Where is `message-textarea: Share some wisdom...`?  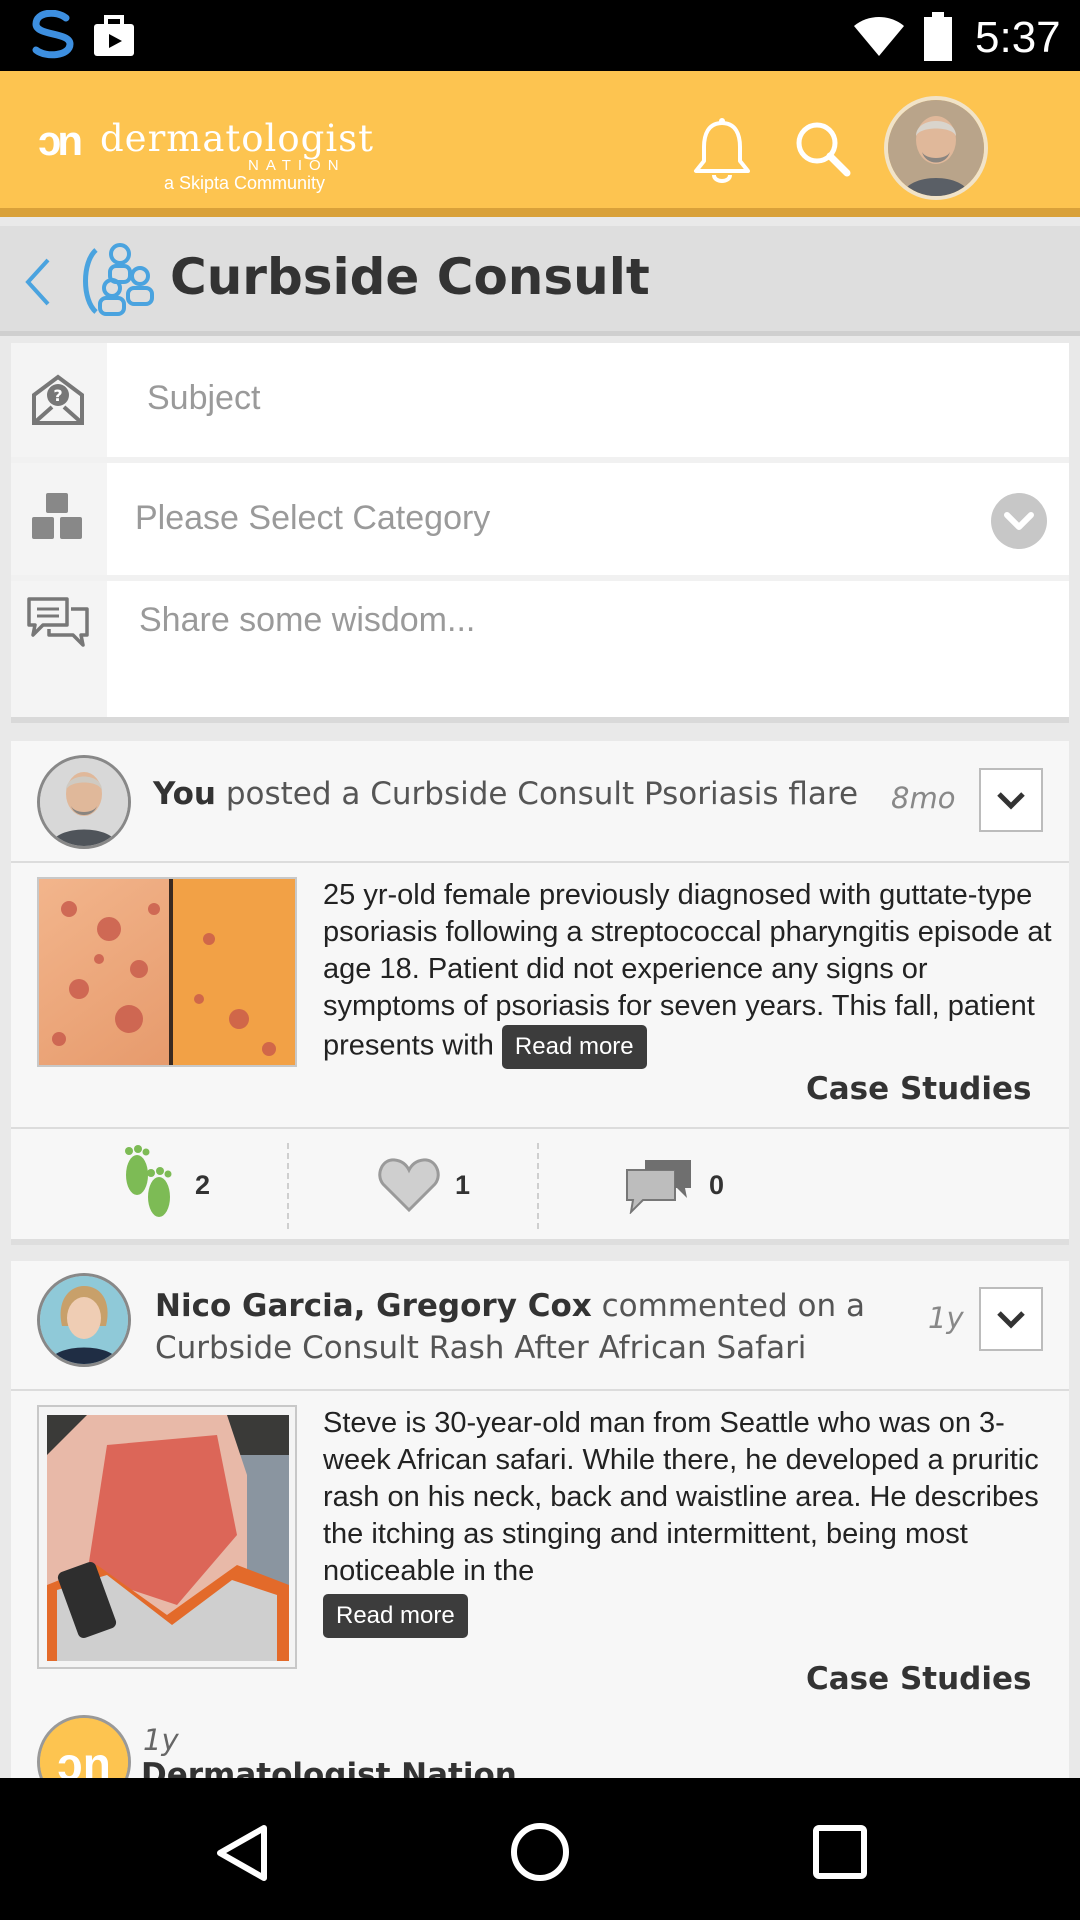 message-textarea: Share some wisdom... is located at coordinates (588, 649).